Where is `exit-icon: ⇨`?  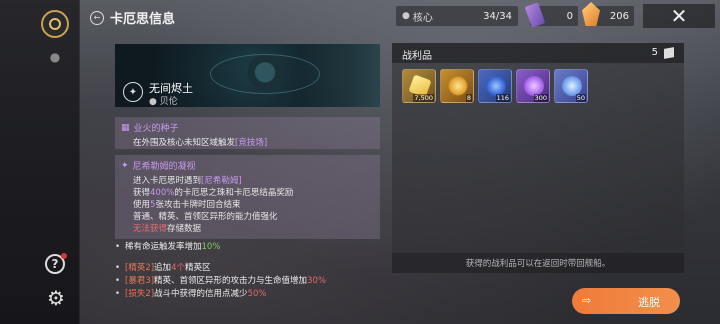 exit-icon: ⇨ is located at coordinates (587, 300).